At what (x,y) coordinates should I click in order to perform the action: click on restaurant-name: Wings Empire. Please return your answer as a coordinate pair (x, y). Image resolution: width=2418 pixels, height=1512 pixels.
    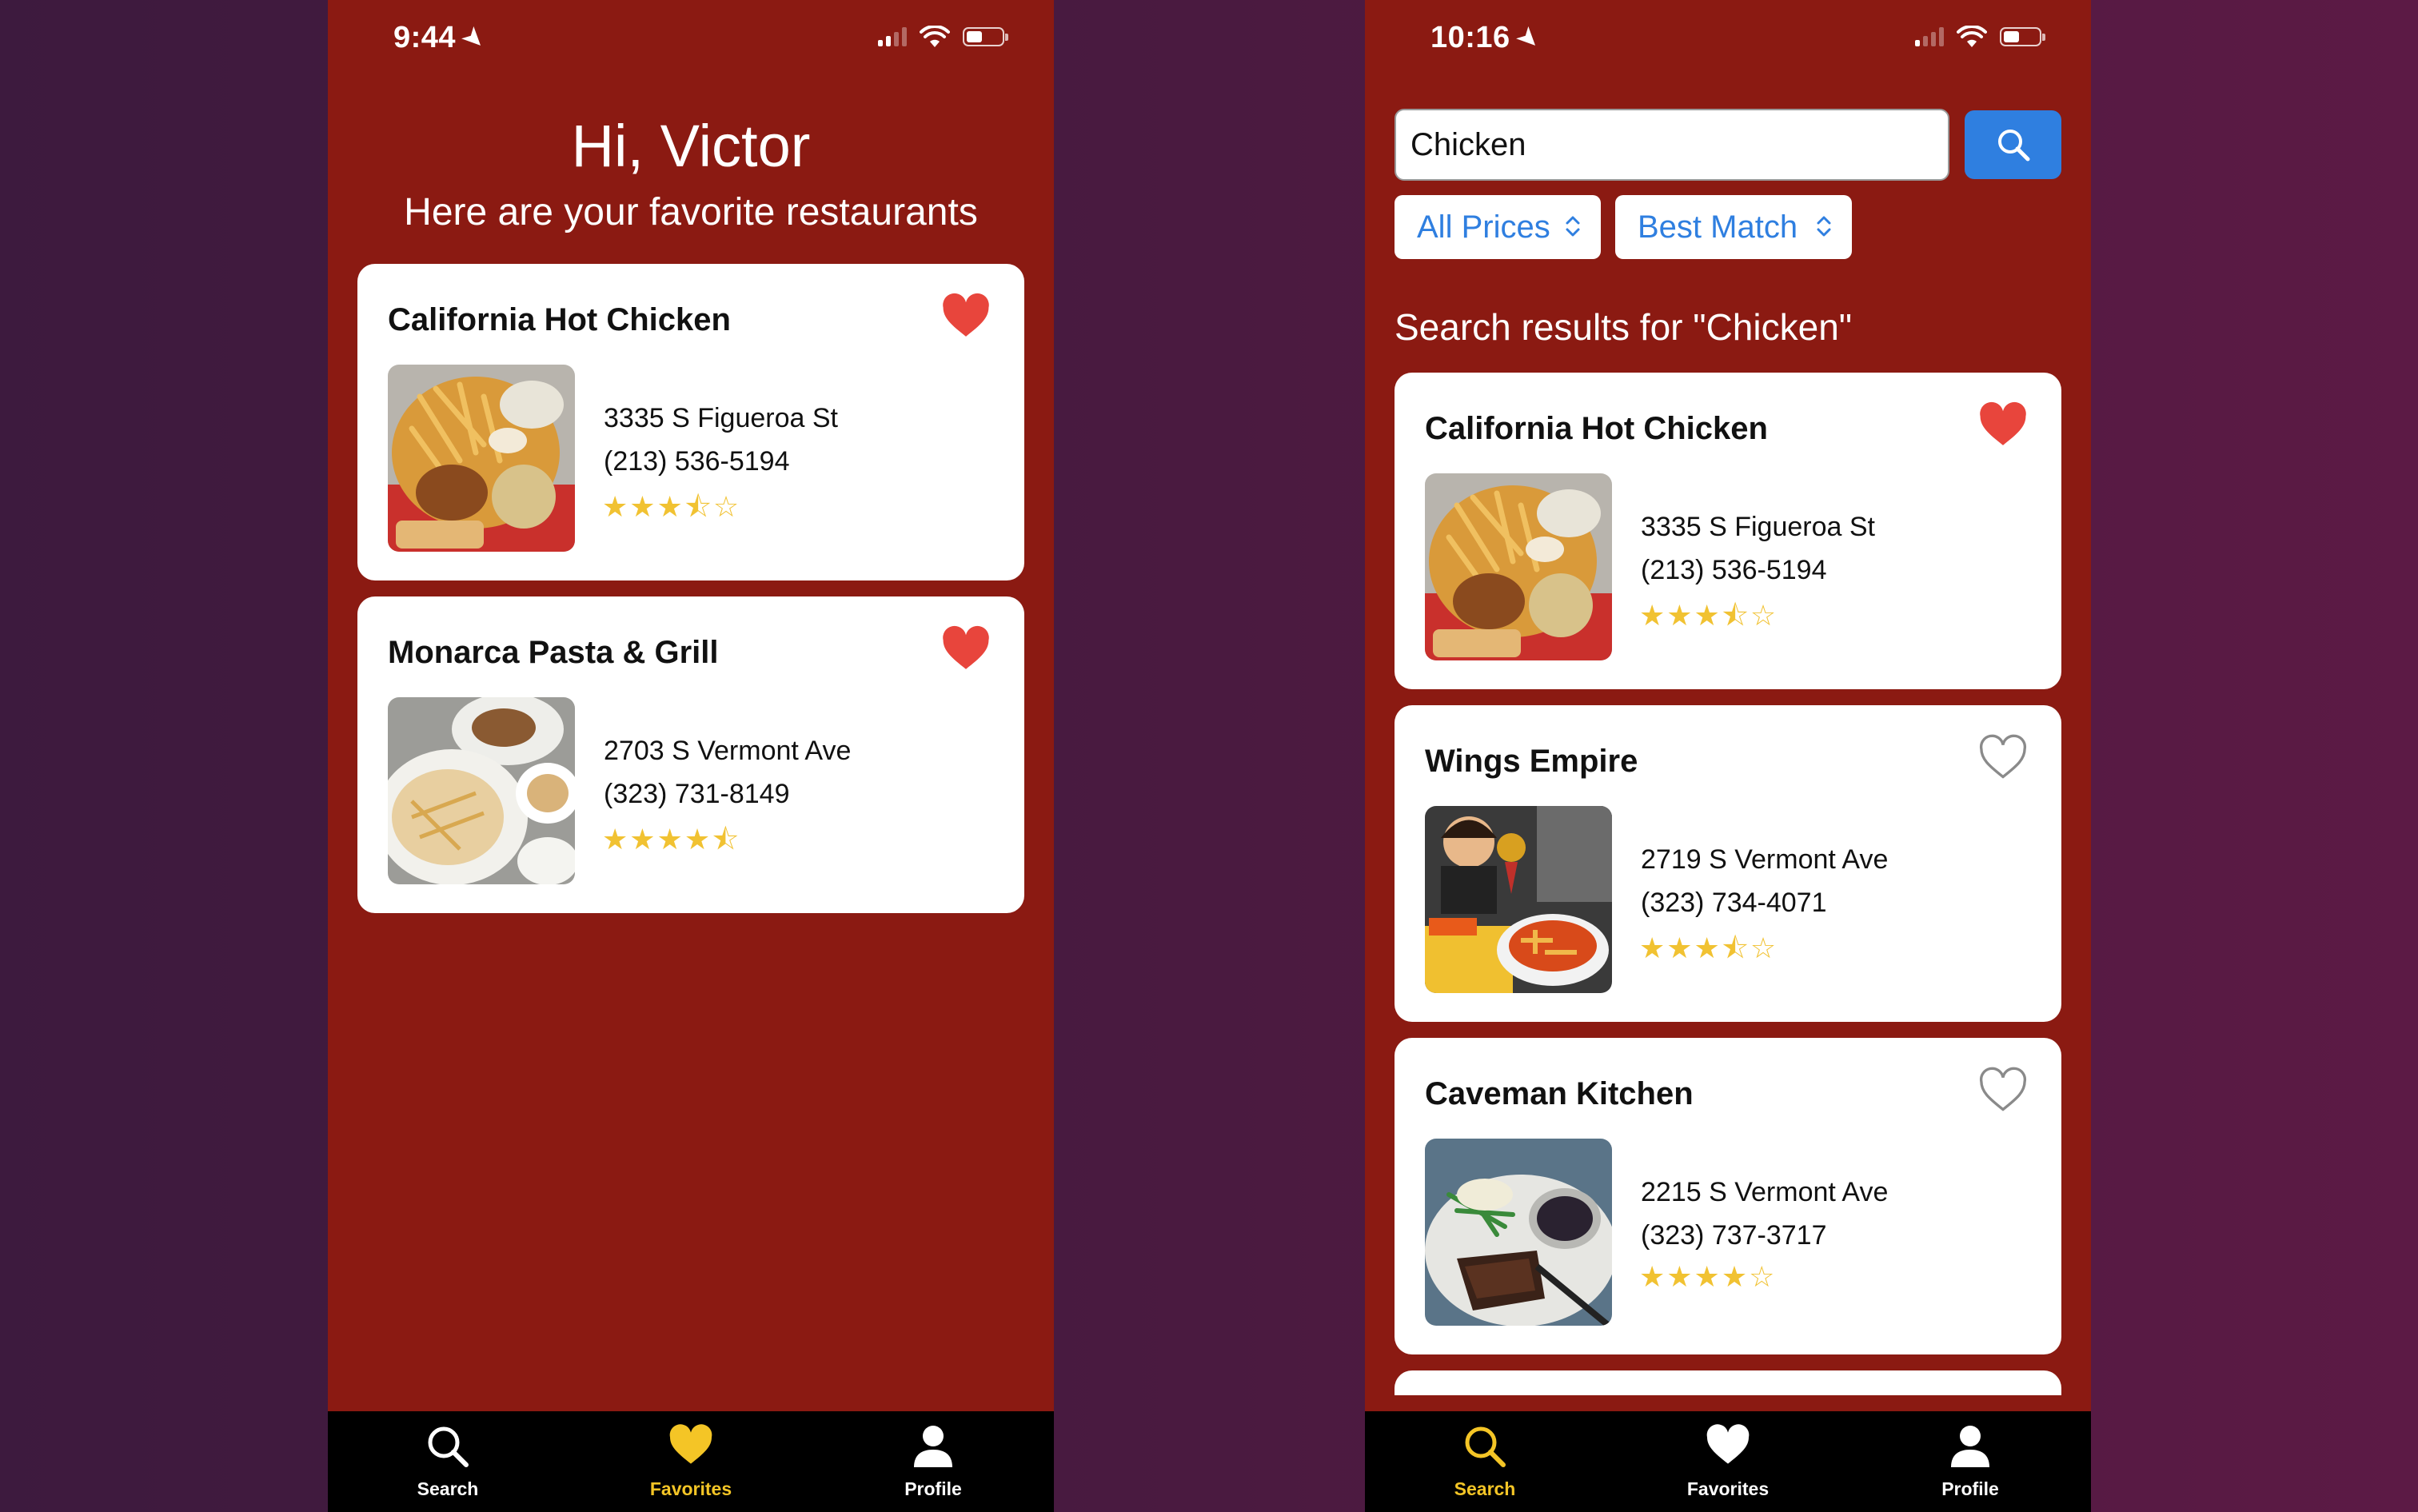
    Looking at the image, I should click on (1531, 761).